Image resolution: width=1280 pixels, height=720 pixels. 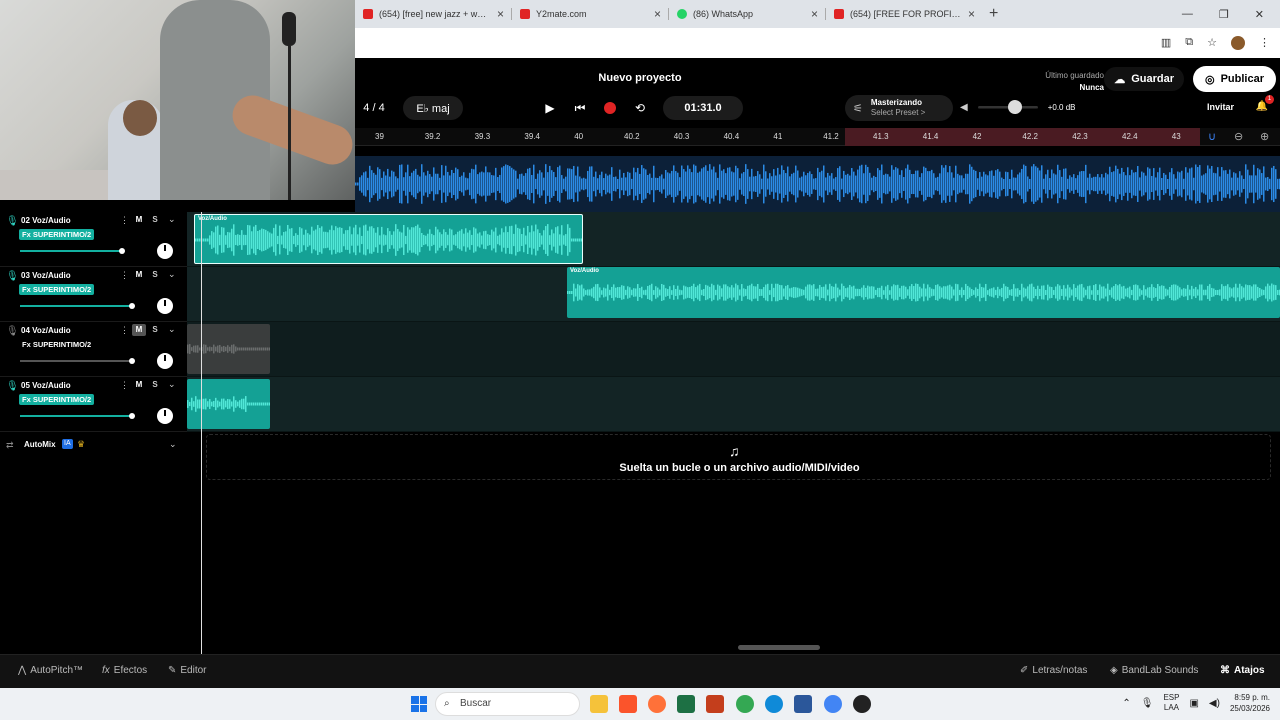 I want to click on browser-tab-3: (86) WhatsApp ×, so click(x=747, y=14).